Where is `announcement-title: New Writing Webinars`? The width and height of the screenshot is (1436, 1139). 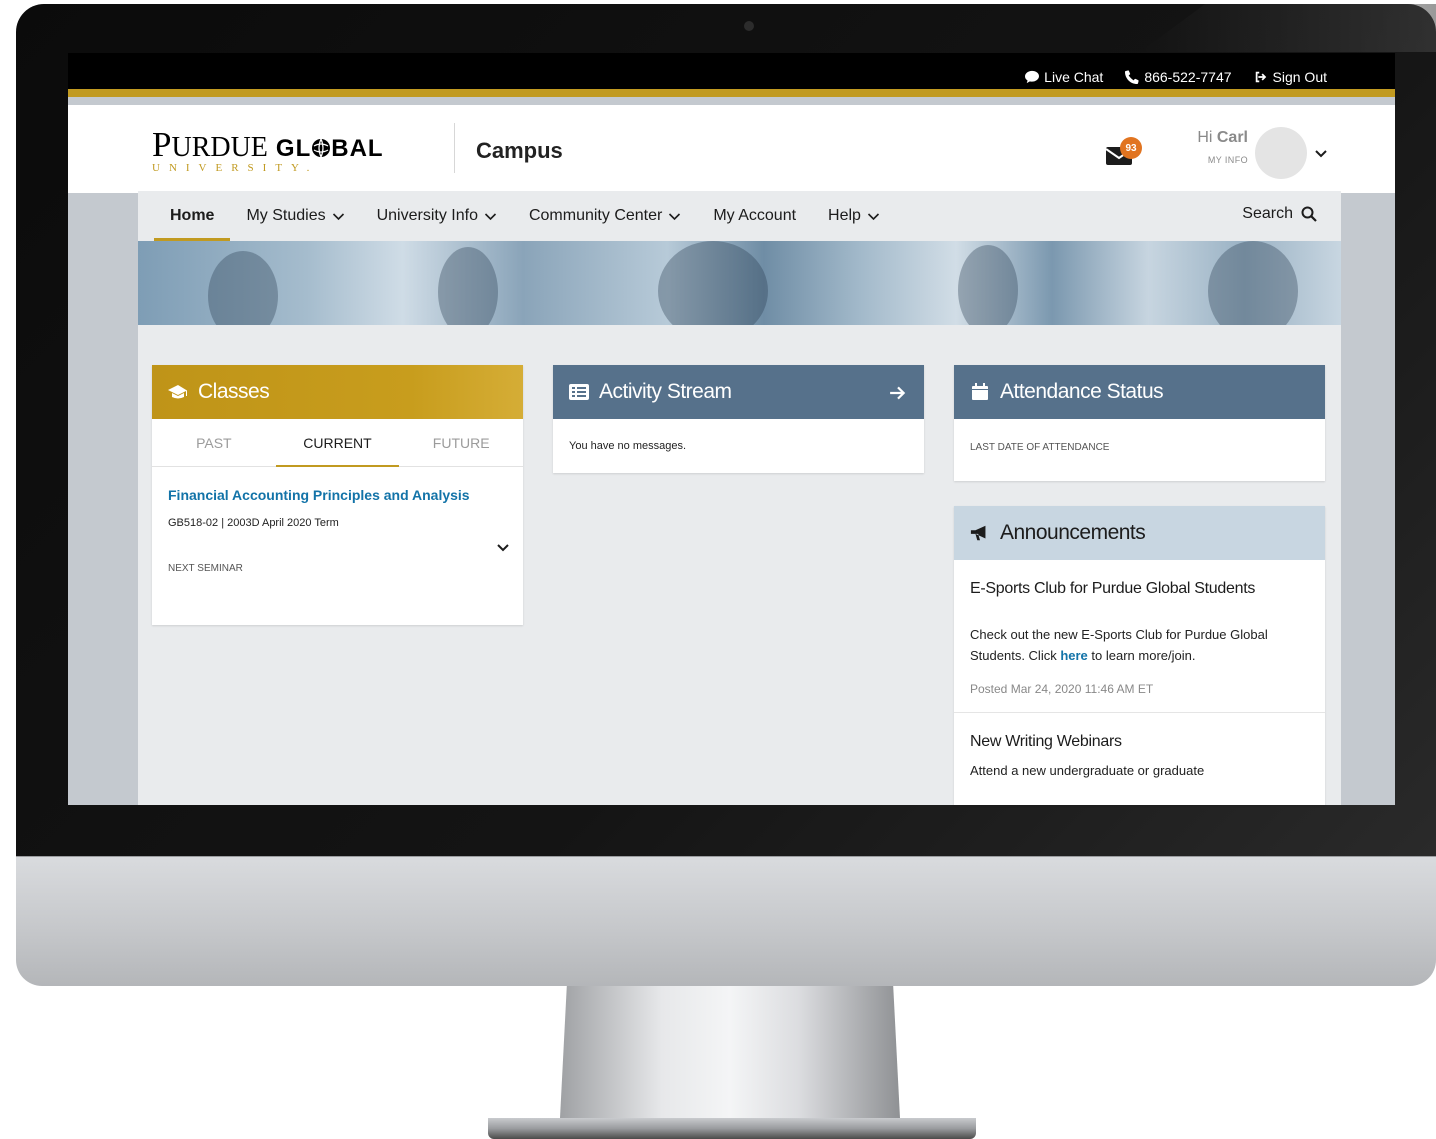
announcement-title: New Writing Webinars is located at coordinates (1046, 741).